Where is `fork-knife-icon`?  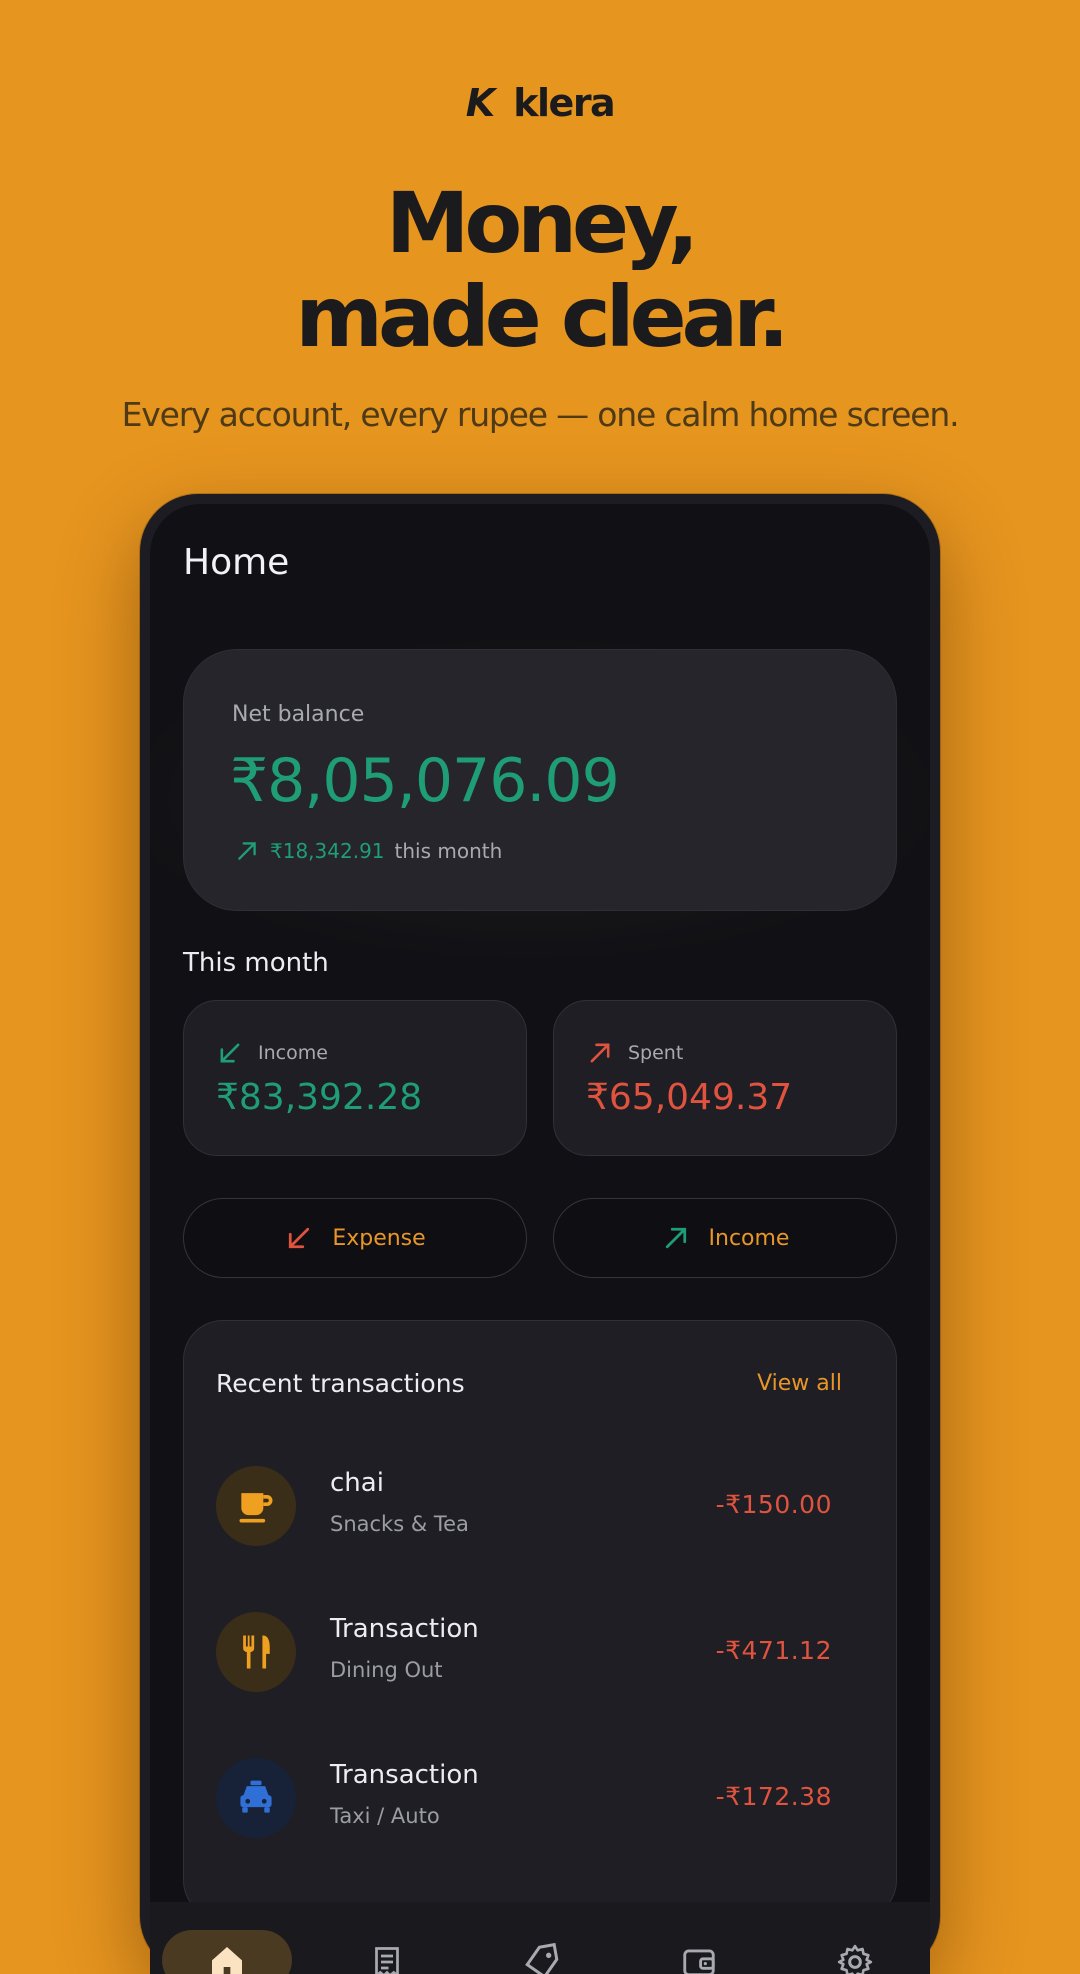
fork-knife-icon is located at coordinates (256, 1652).